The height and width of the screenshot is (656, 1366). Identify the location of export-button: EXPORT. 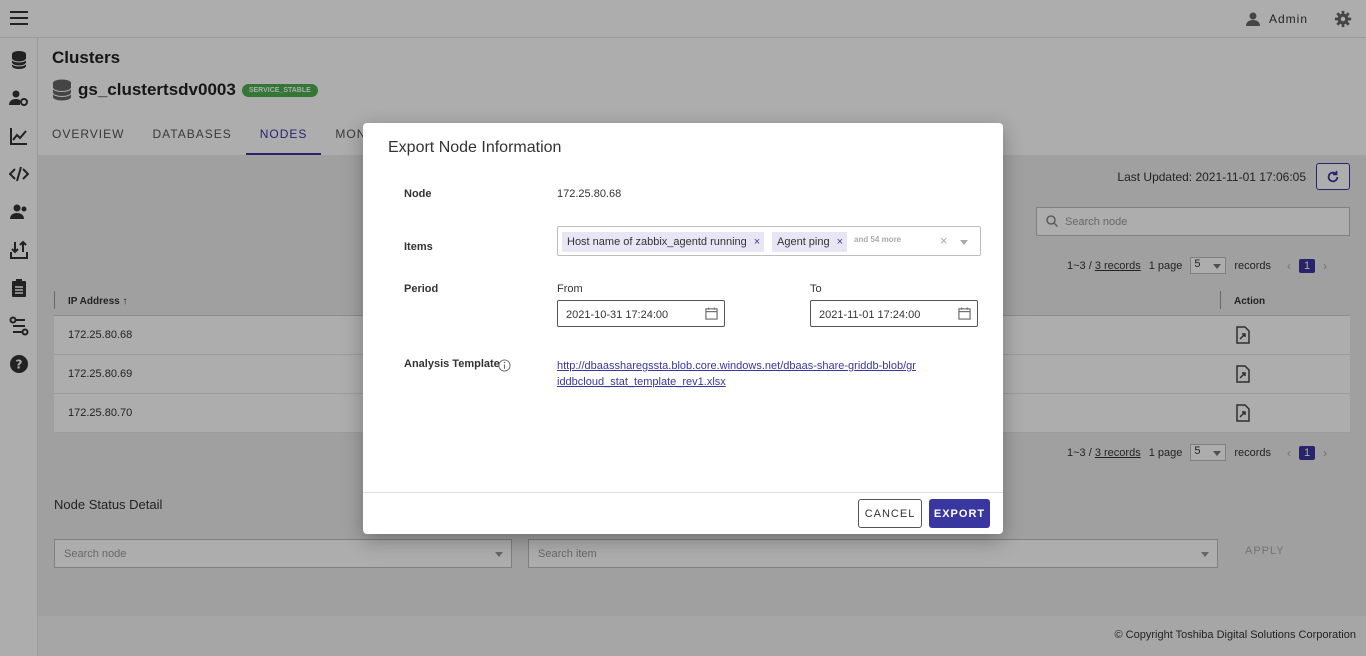
(959, 513).